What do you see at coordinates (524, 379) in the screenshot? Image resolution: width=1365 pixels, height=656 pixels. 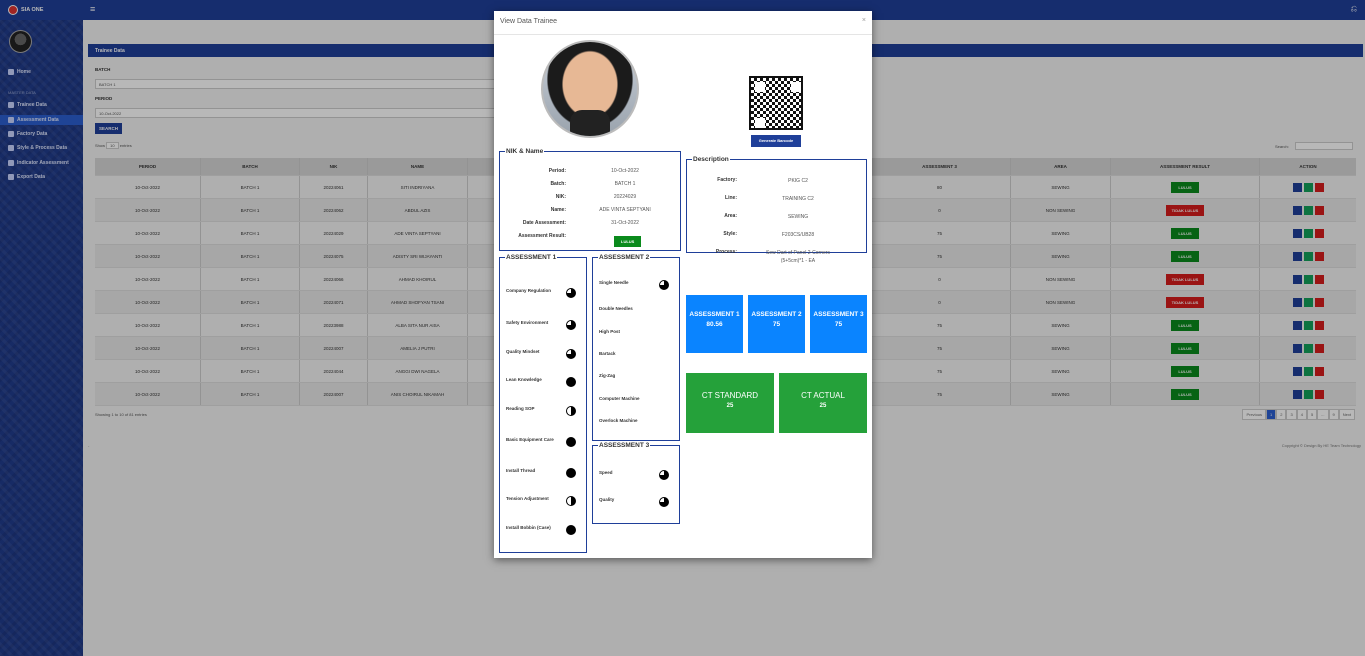 I see `criteria-label: Lean Knowledge` at bounding box center [524, 379].